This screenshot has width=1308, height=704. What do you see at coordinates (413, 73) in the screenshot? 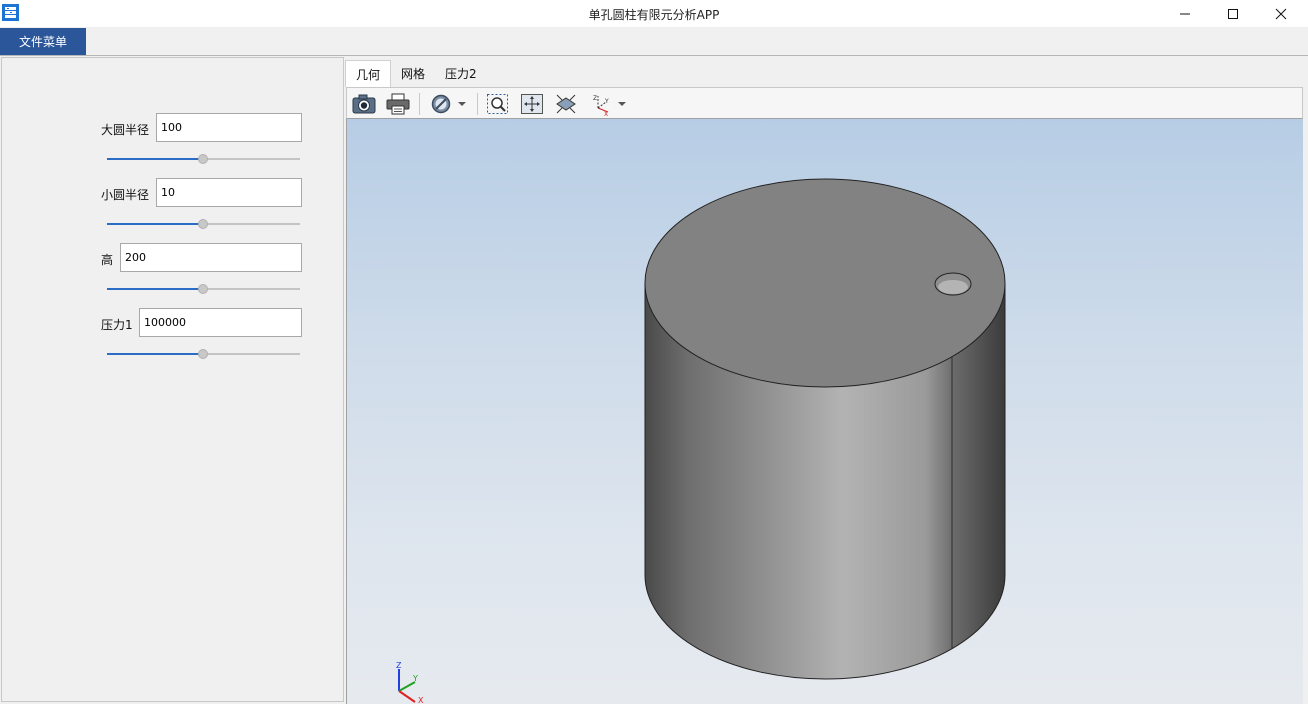
I see `tab-mesh: 网格` at bounding box center [413, 73].